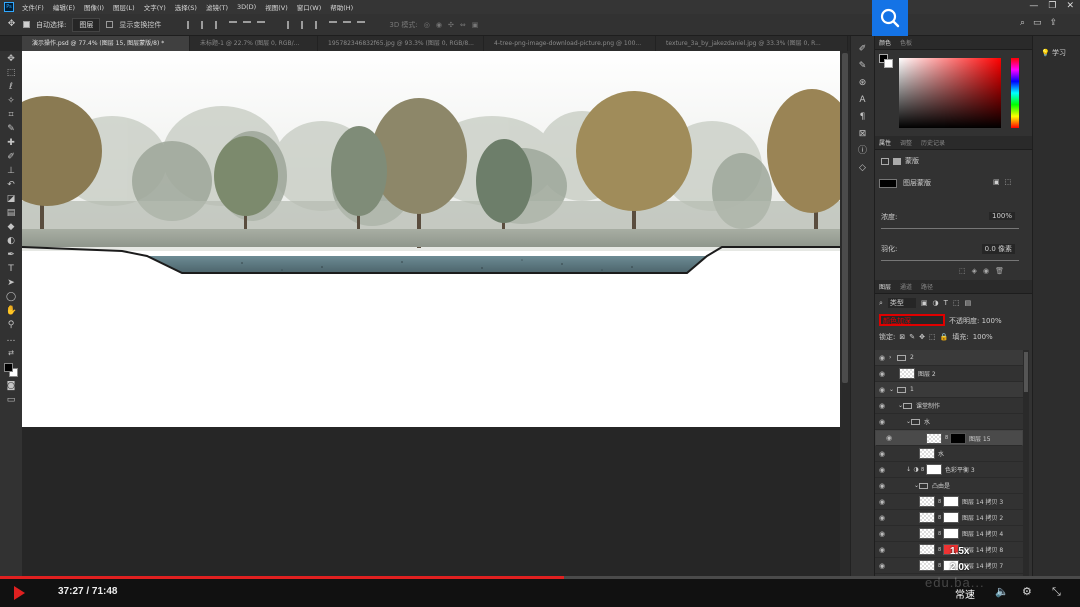 The height and width of the screenshot is (607, 1080). I want to click on tab-document-1: 演示操作.psd @ 77.4% (图层 15, 图层蒙版/8) *, so click(106, 43).